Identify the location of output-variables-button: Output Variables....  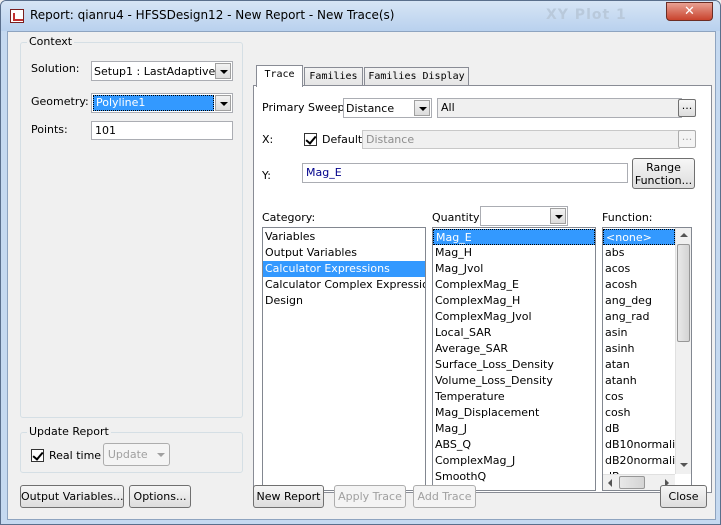
(72, 496).